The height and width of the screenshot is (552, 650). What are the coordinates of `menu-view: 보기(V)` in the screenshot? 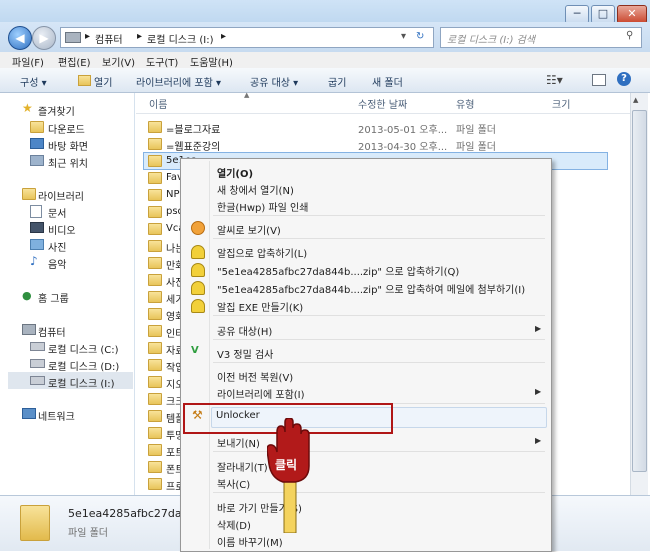 It's located at (118, 61).